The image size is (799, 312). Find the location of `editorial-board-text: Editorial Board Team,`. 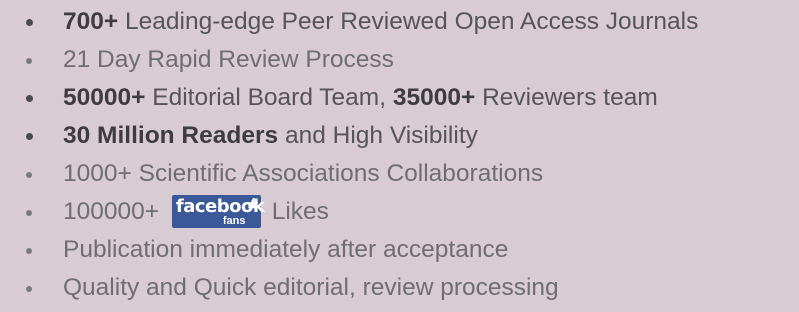

editorial-board-text: Editorial Board Team, is located at coordinates (269, 97).